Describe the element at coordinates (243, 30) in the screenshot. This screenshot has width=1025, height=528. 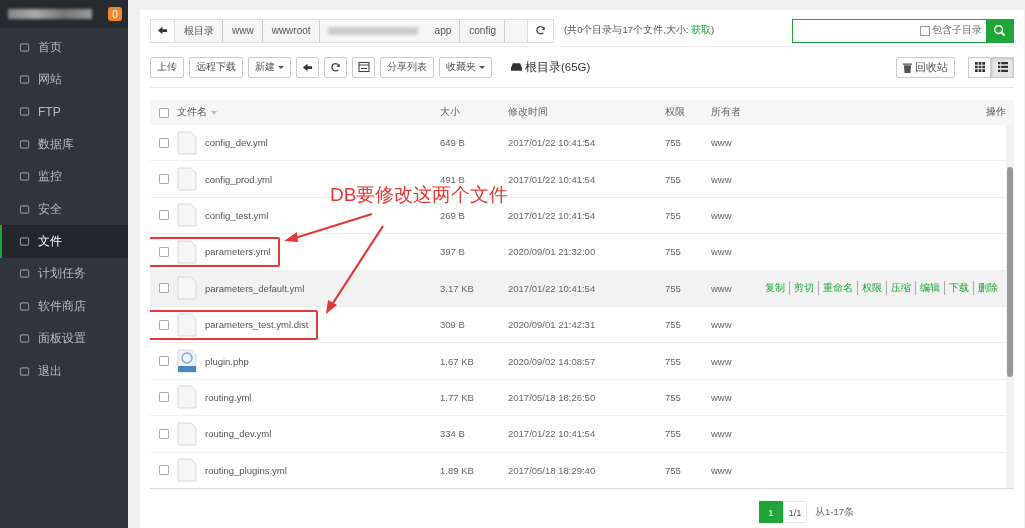
I see `path-segment: www` at that location.